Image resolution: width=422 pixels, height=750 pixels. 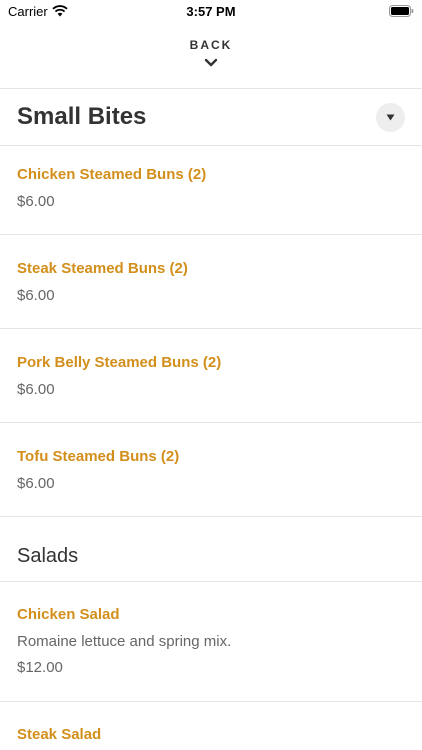 What do you see at coordinates (59, 734) in the screenshot?
I see `menu-item-name: Steak Salad` at bounding box center [59, 734].